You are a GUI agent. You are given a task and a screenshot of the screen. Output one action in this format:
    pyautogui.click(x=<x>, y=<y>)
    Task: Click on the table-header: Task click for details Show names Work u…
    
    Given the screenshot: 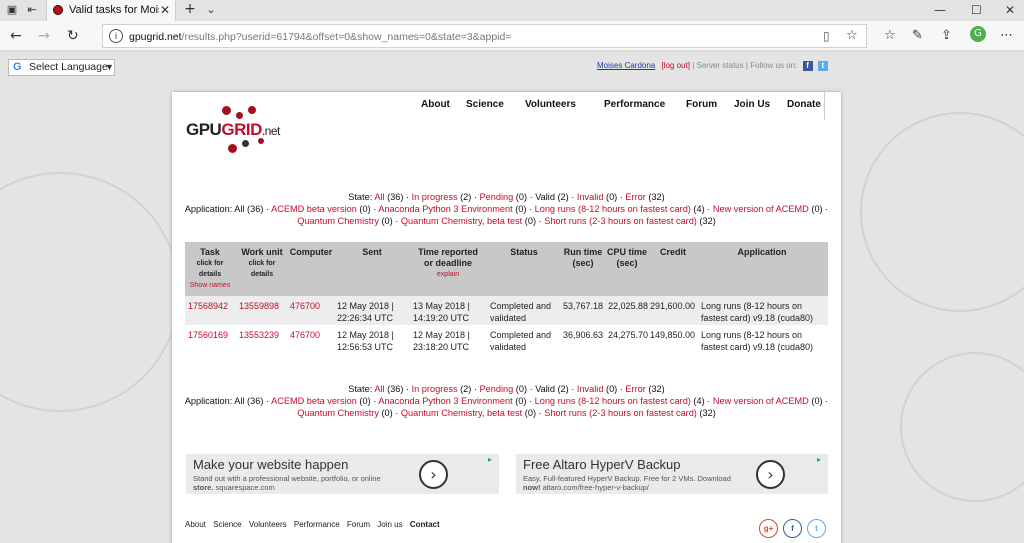 What is the action you would take?
    pyautogui.click(x=506, y=269)
    